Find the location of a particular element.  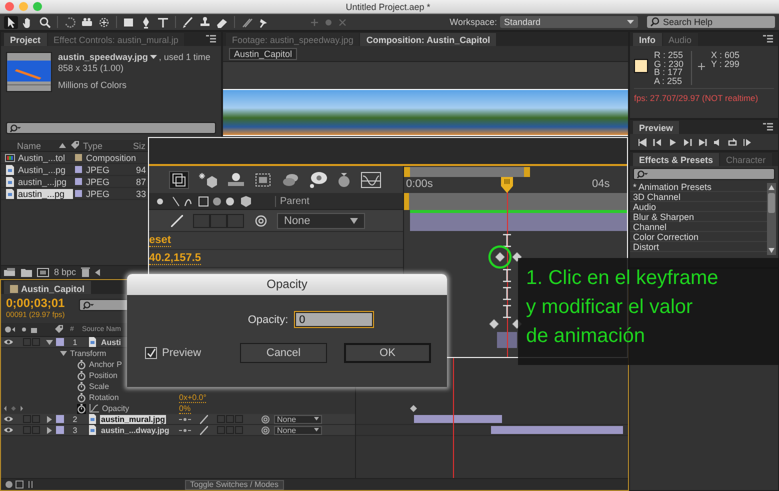

column-header: Type is located at coordinates (108, 145).